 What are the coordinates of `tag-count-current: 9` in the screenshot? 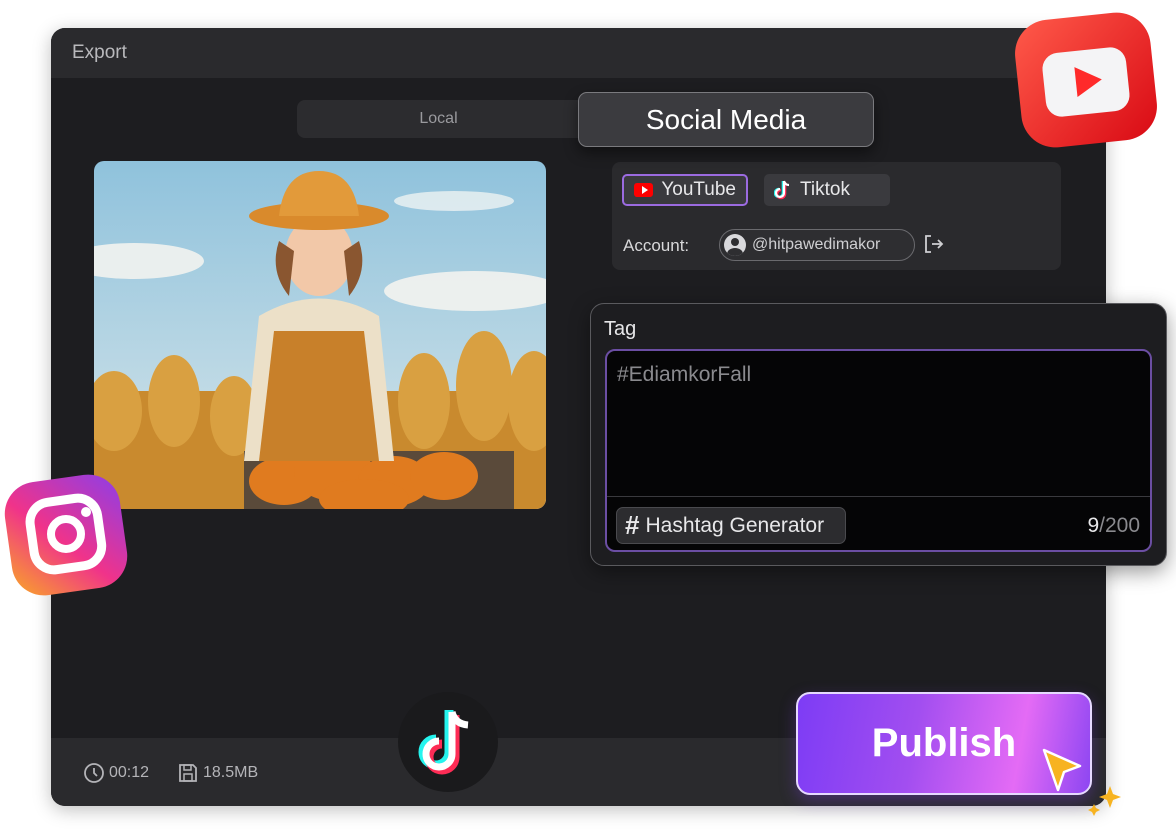 It's located at (1093, 525).